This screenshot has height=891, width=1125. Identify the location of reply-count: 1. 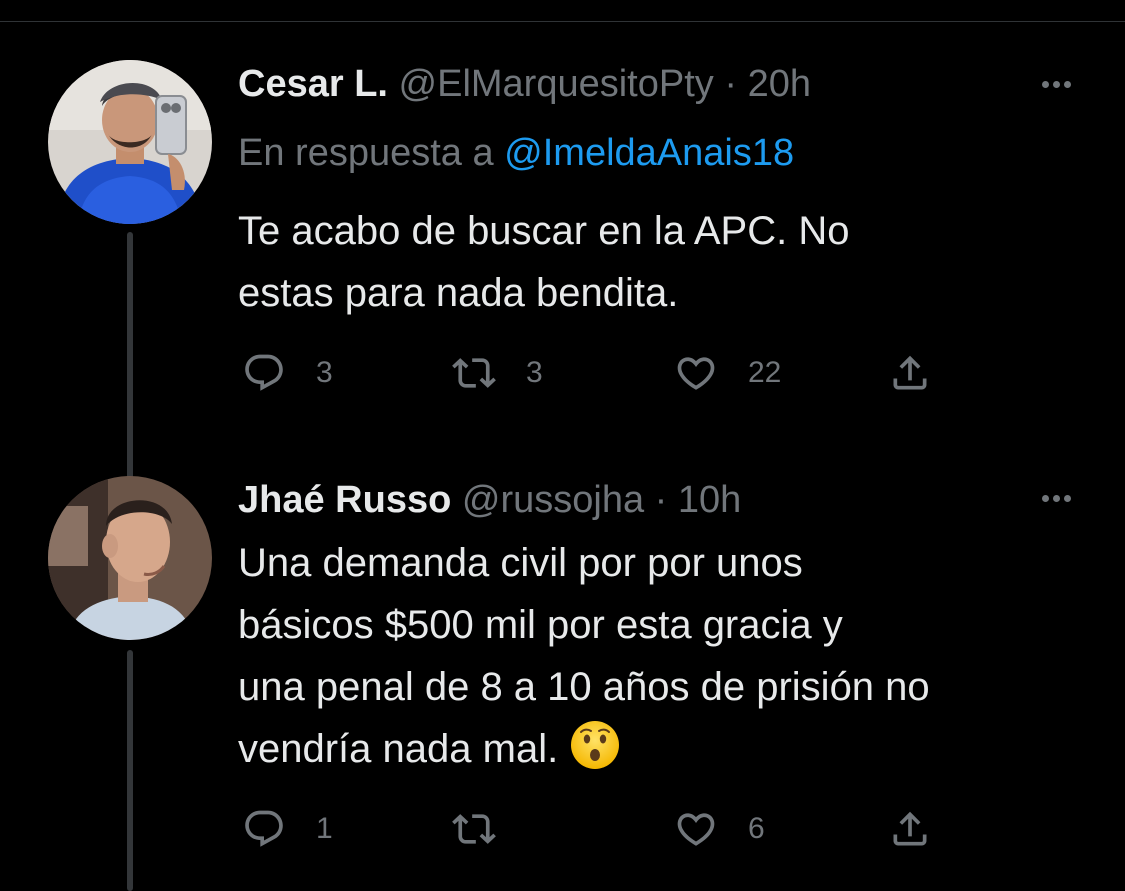
(324, 828).